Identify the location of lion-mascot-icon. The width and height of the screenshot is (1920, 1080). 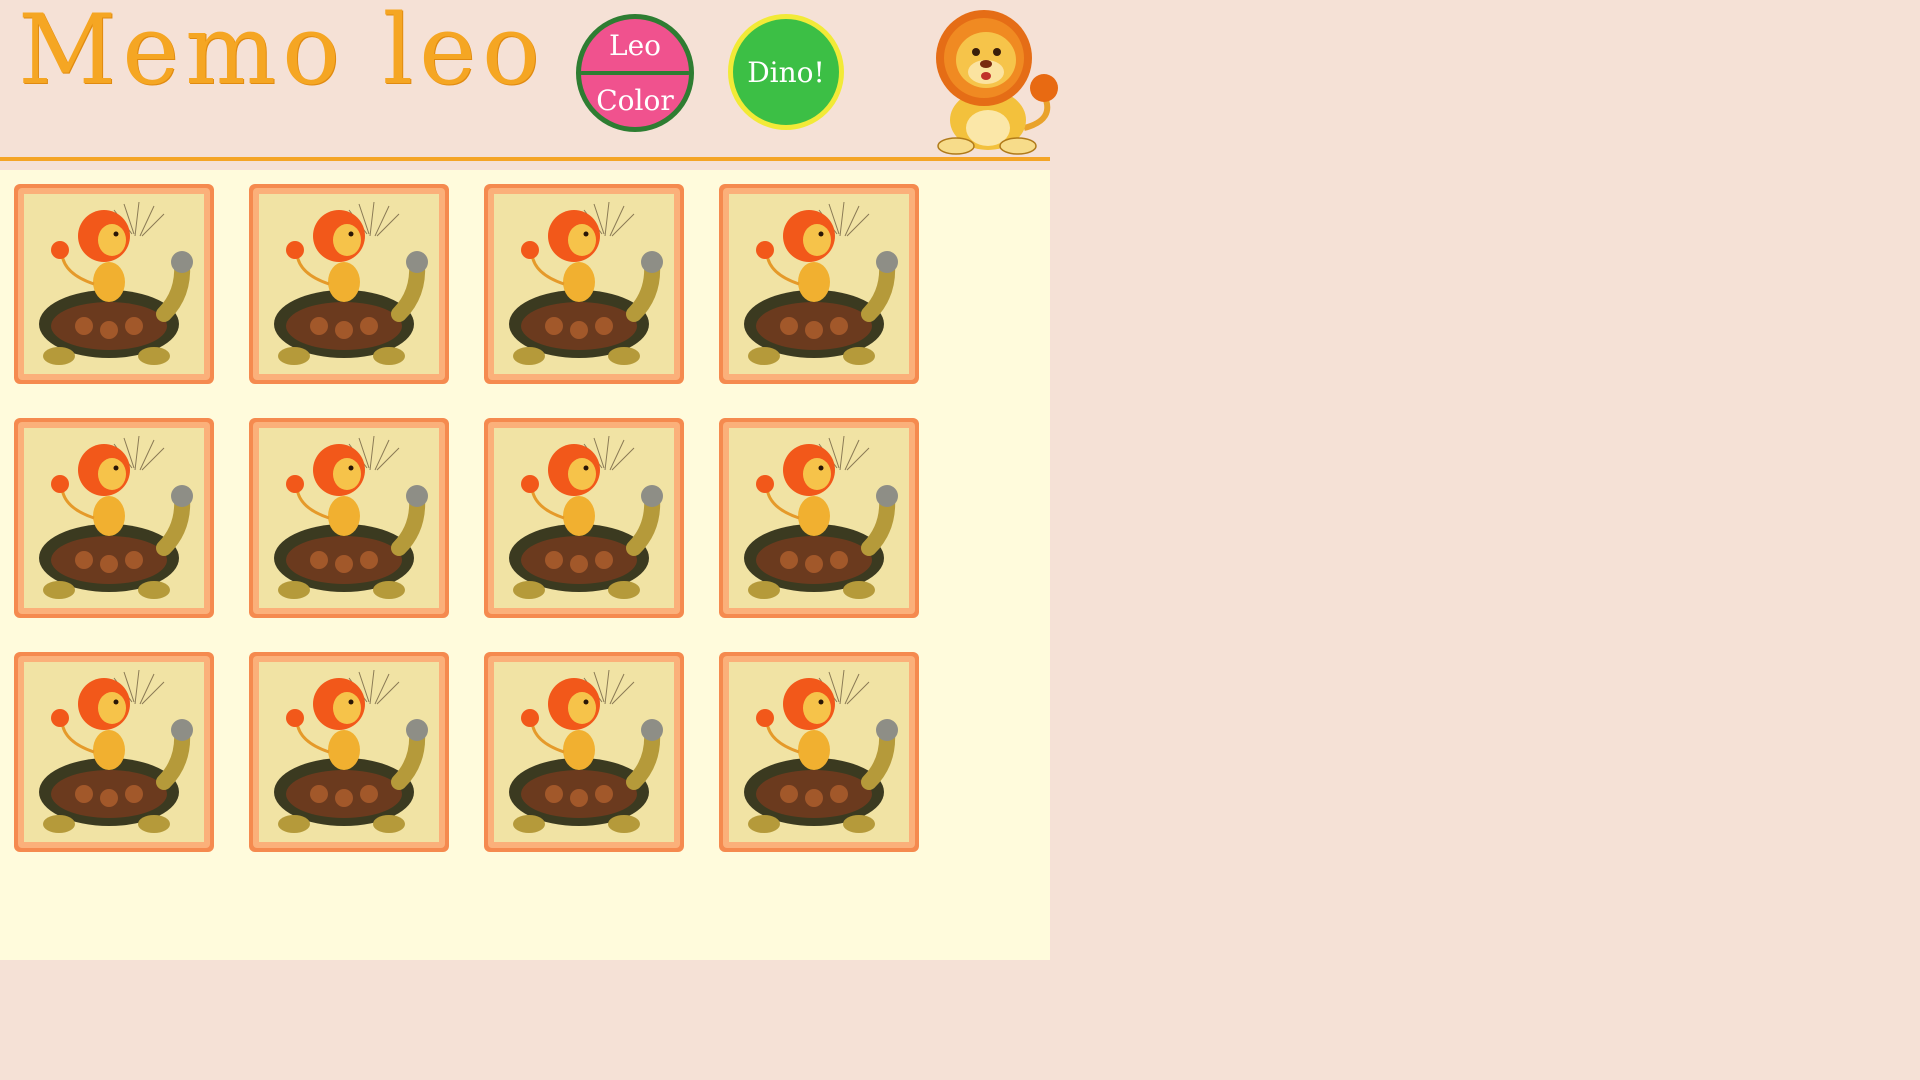
(989, 78).